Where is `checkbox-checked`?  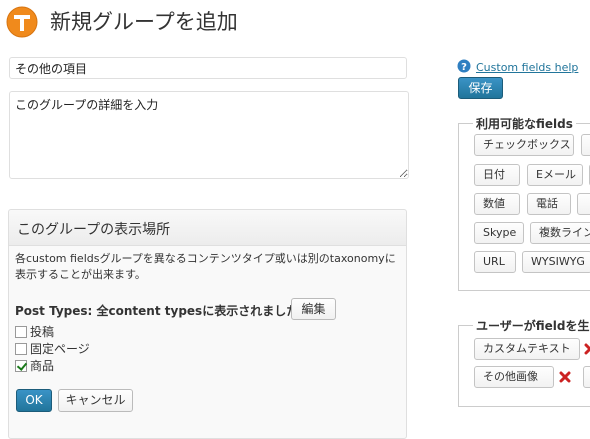 checkbox-checked is located at coordinates (21, 366).